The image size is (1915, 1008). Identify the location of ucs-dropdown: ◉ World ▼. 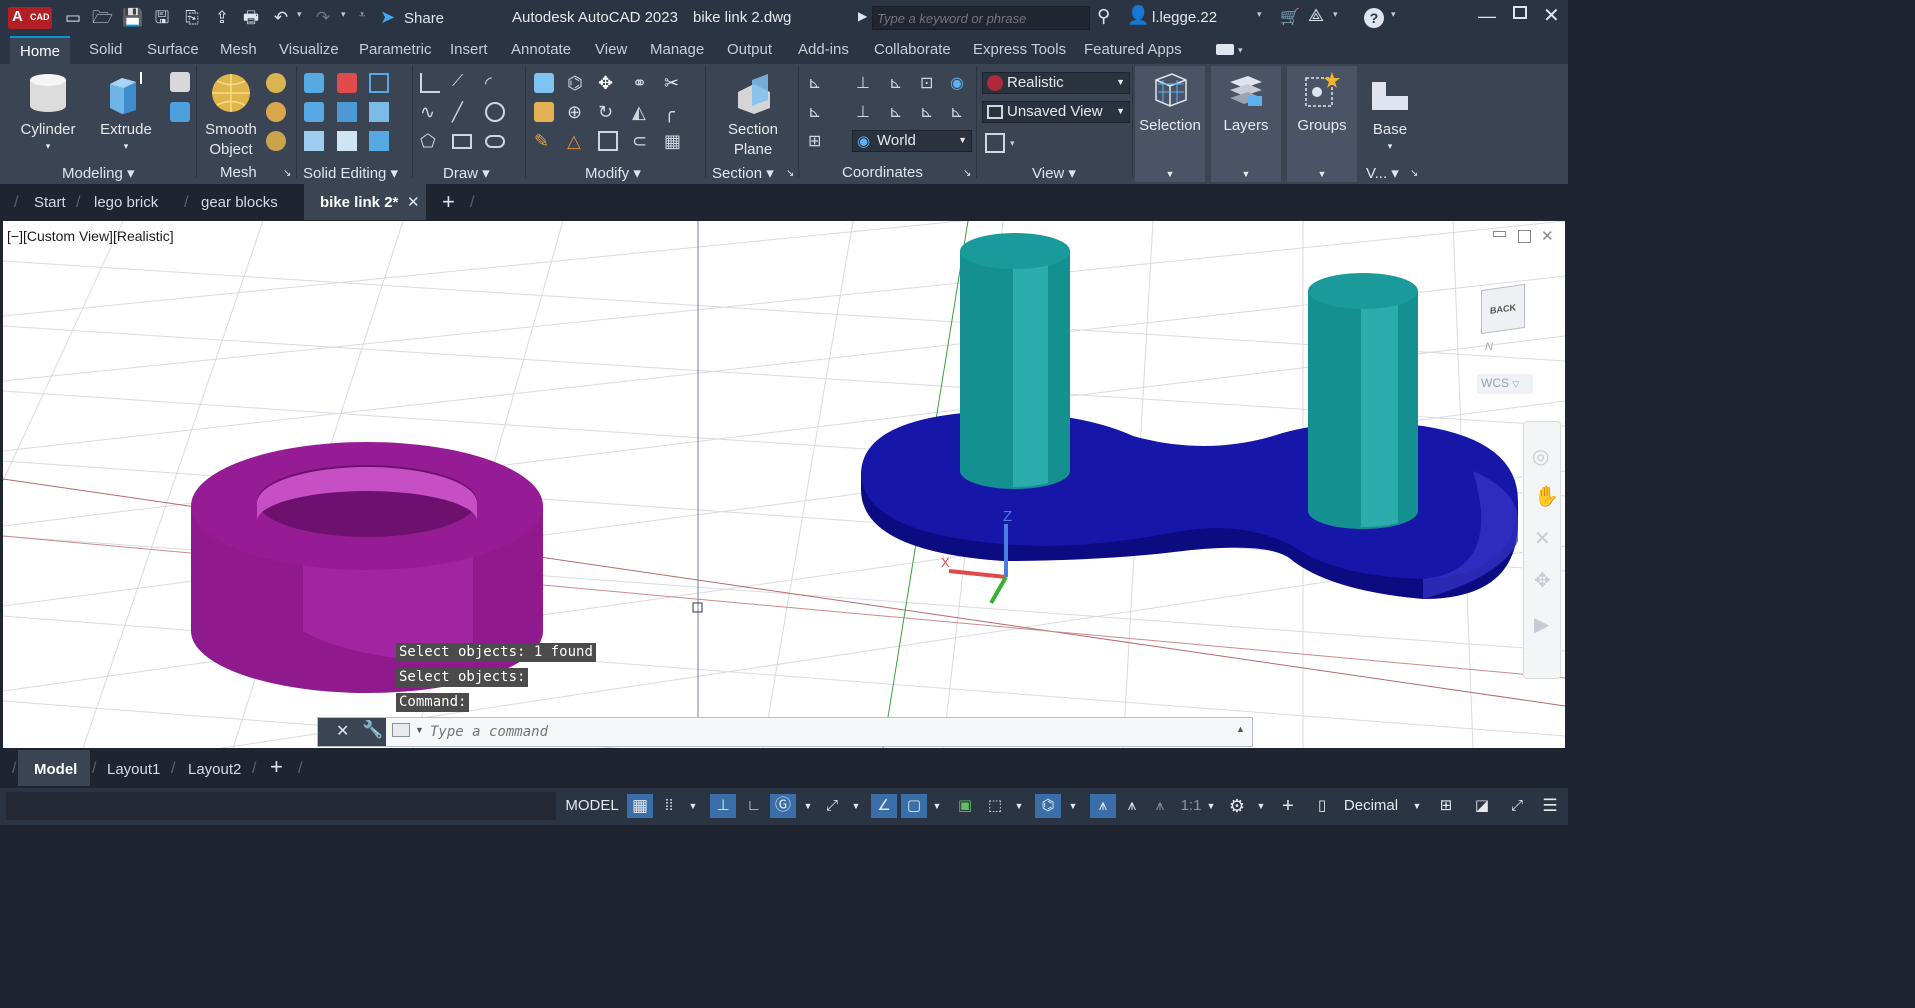
(912, 141).